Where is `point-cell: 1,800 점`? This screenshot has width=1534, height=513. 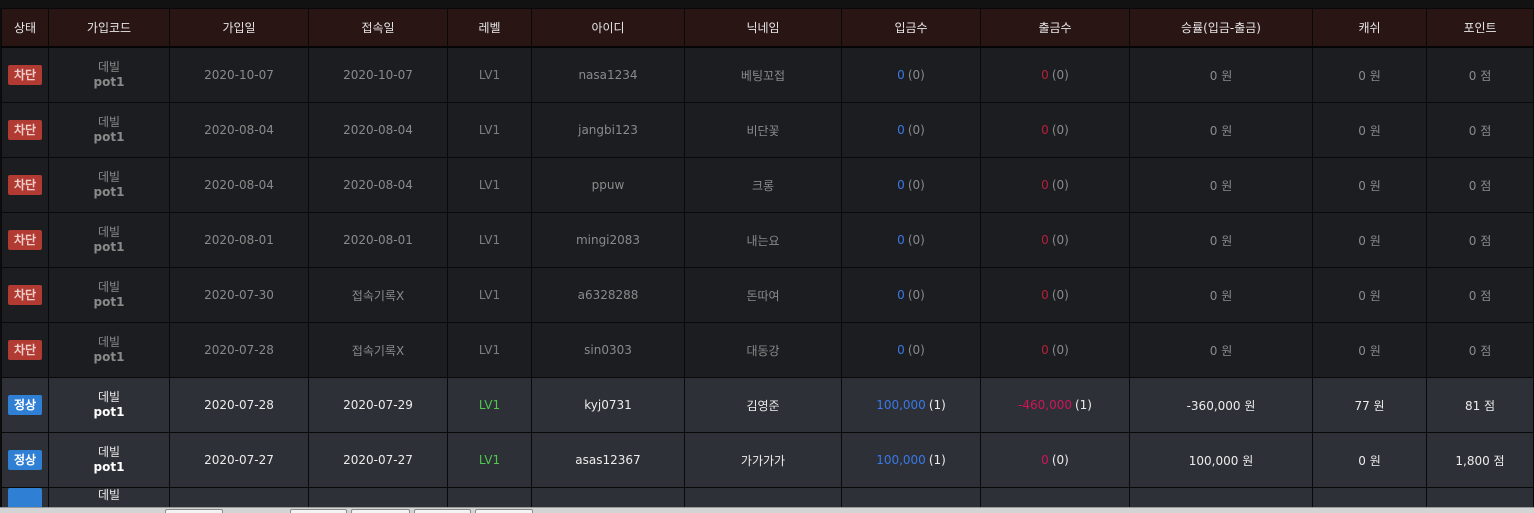
point-cell: 1,800 점 is located at coordinates (1480, 460).